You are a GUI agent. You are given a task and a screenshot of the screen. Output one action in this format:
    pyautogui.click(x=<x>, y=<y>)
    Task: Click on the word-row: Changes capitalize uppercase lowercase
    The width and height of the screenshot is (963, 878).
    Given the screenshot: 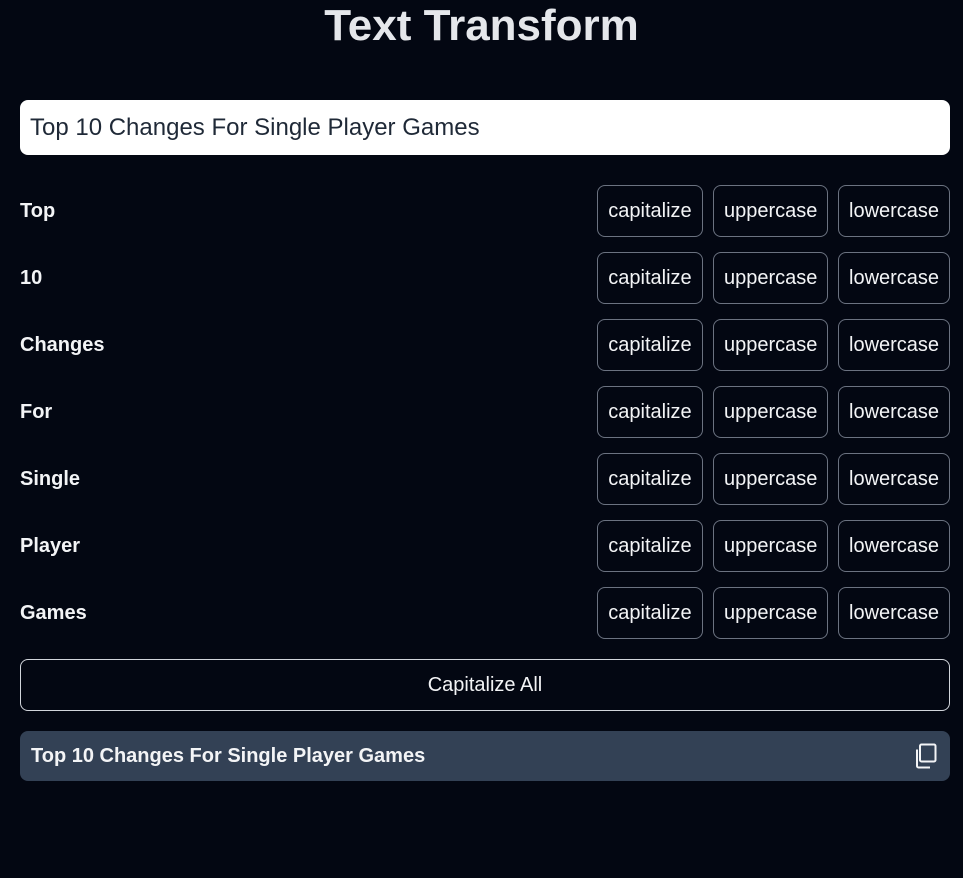 What is the action you would take?
    pyautogui.click(x=485, y=345)
    